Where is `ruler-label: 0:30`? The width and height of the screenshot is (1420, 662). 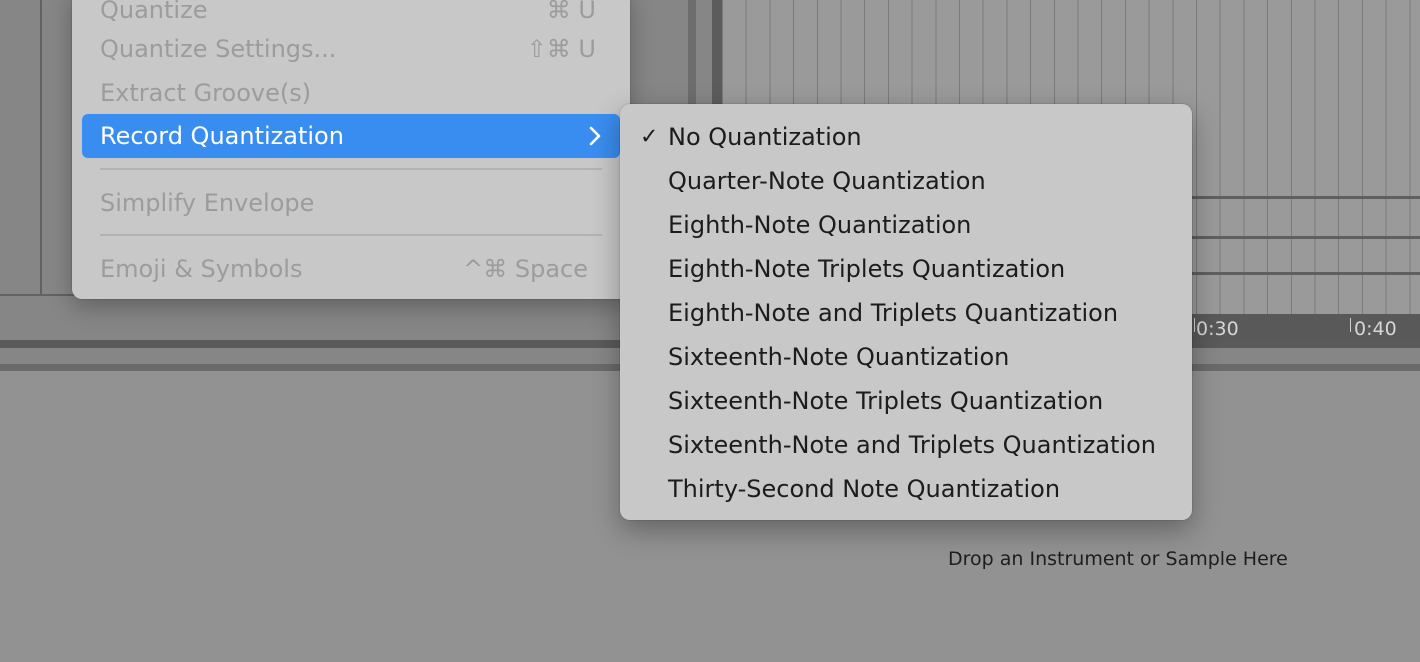
ruler-label: 0:30 is located at coordinates (1217, 329).